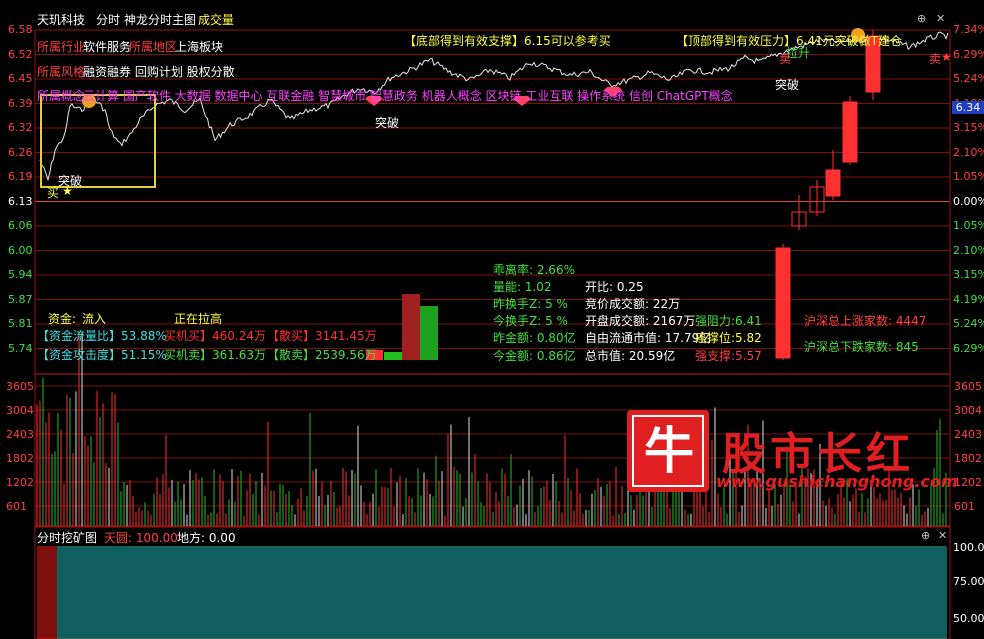  Describe the element at coordinates (20, 201) in the screenshot. I see `price-tick: 6.13` at that location.